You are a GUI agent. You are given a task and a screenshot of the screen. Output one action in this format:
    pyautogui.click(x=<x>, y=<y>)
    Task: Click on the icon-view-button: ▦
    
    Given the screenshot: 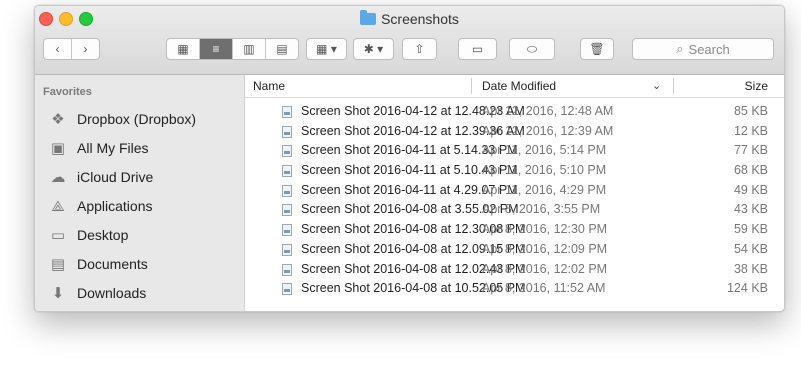 What is the action you would take?
    pyautogui.click(x=183, y=49)
    